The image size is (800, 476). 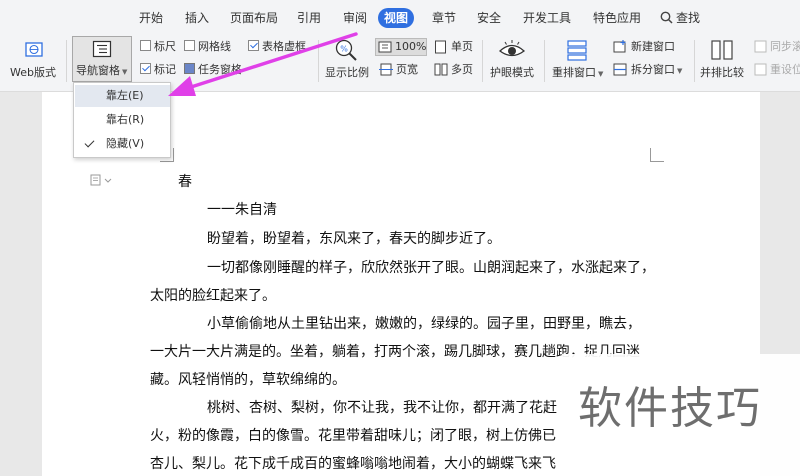 I want to click on nav-pane-label: 导航窗格 ▼, so click(x=101, y=71).